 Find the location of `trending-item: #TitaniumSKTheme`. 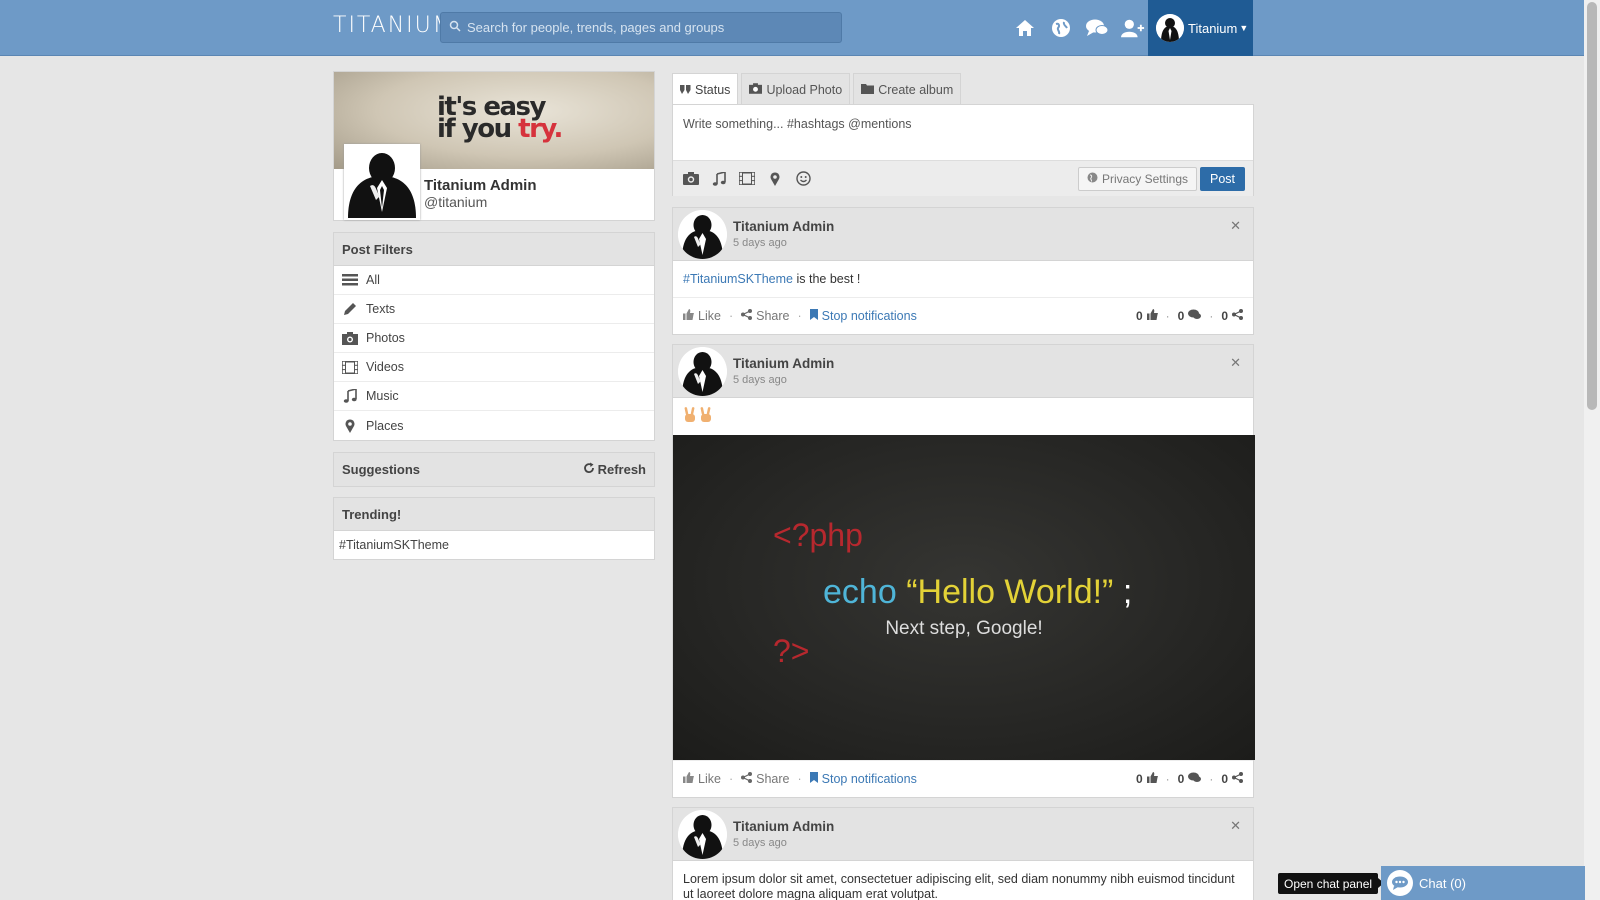

trending-item: #TitaniumSKTheme is located at coordinates (494, 545).